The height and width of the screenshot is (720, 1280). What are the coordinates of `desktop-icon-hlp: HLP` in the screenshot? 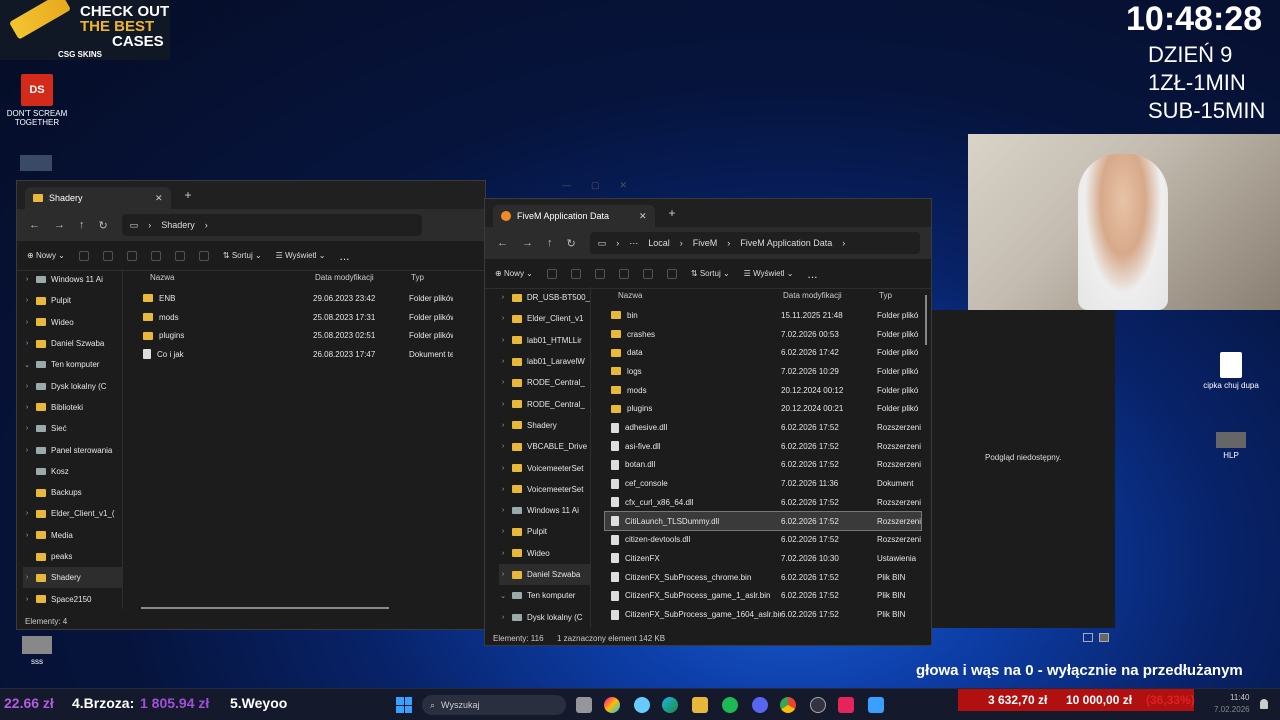 It's located at (1231, 446).